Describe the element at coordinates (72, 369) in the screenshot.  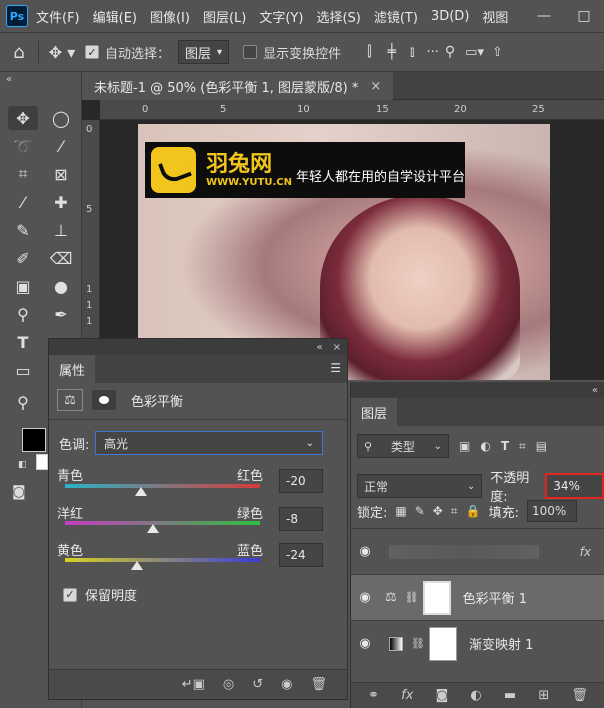
I see `tab-properties: 属性` at that location.